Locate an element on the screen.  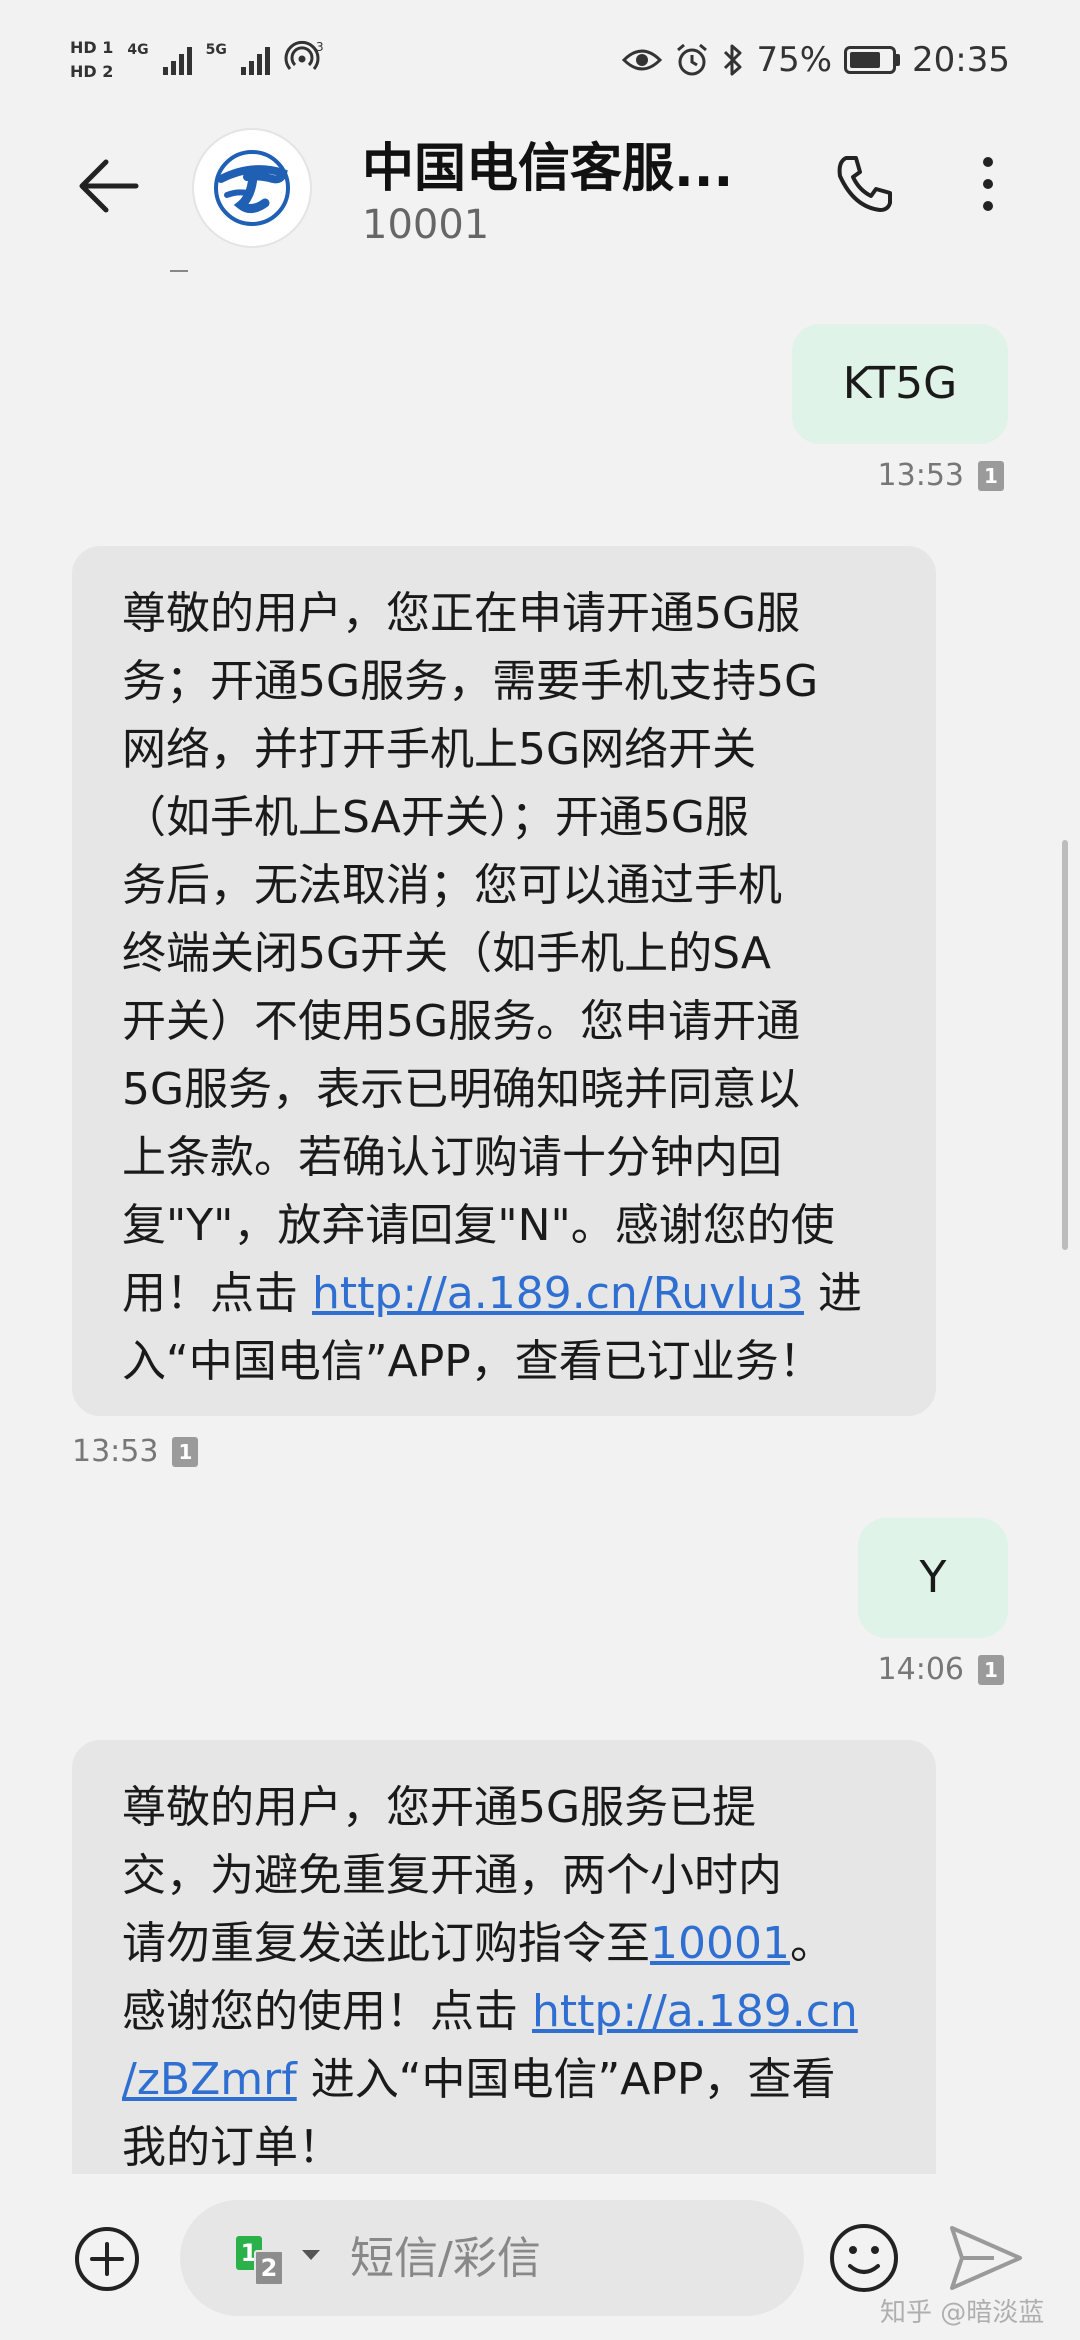
battery-icon is located at coordinates (872, 60).